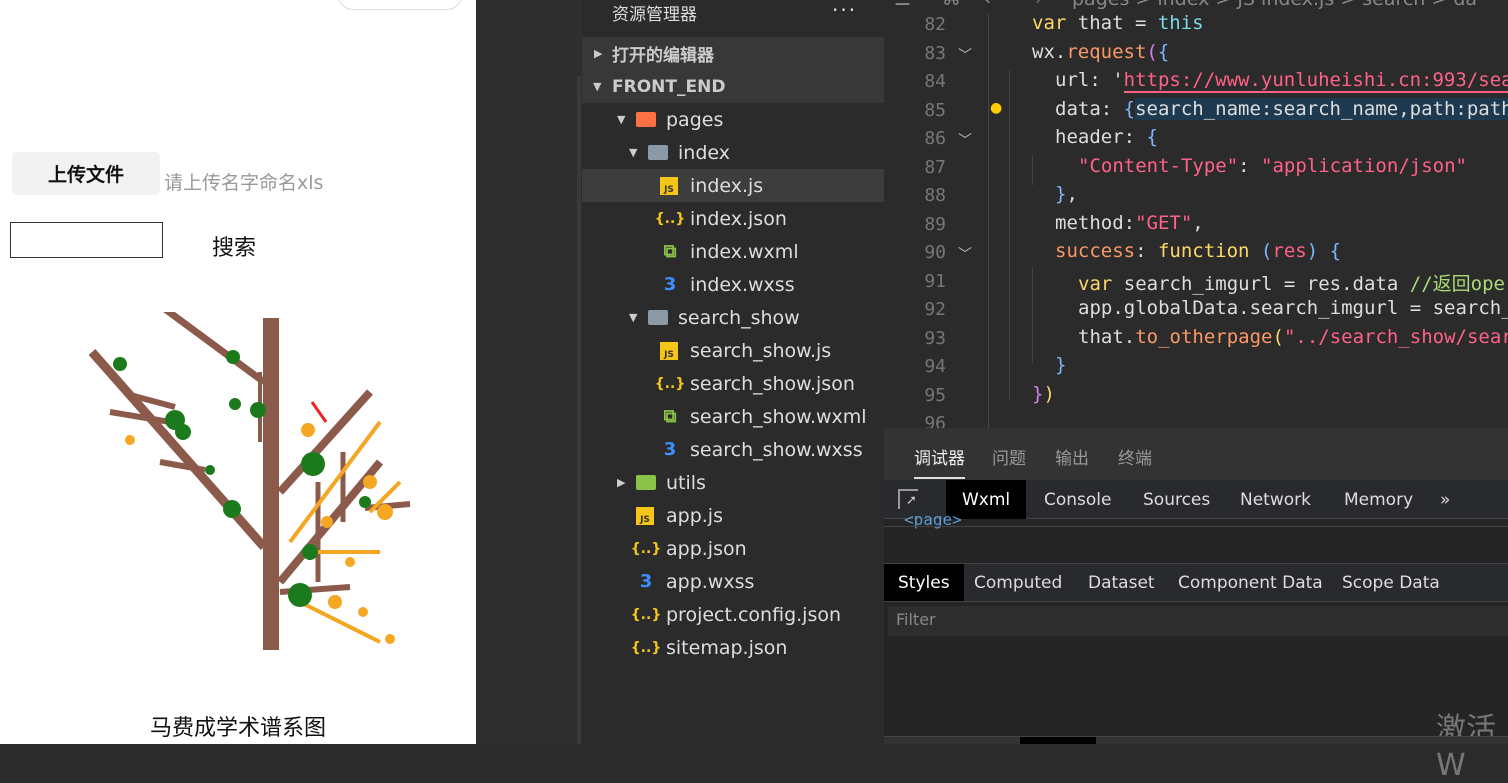 This screenshot has width=1508, height=783. What do you see at coordinates (86, 240) in the screenshot?
I see `search-input` at bounding box center [86, 240].